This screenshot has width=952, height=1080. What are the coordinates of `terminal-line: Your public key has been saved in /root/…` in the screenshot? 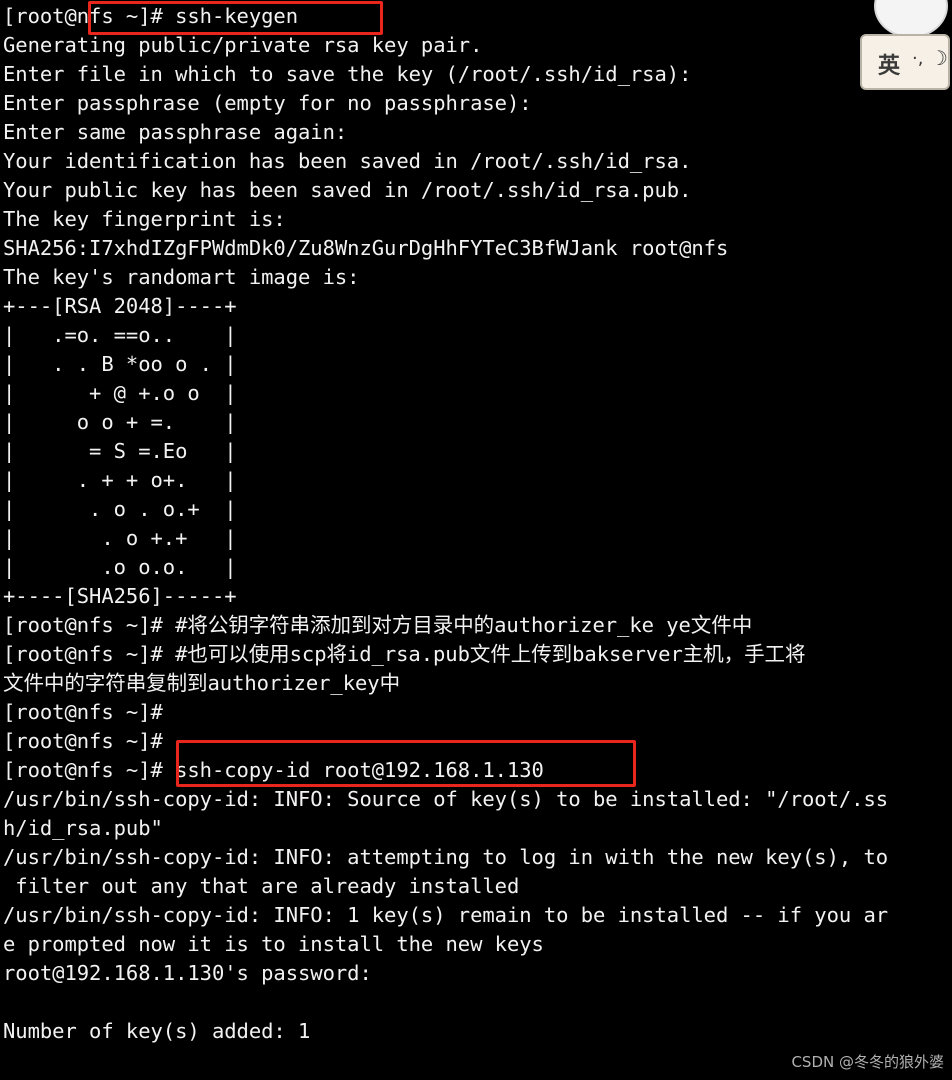 It's located at (347, 190).